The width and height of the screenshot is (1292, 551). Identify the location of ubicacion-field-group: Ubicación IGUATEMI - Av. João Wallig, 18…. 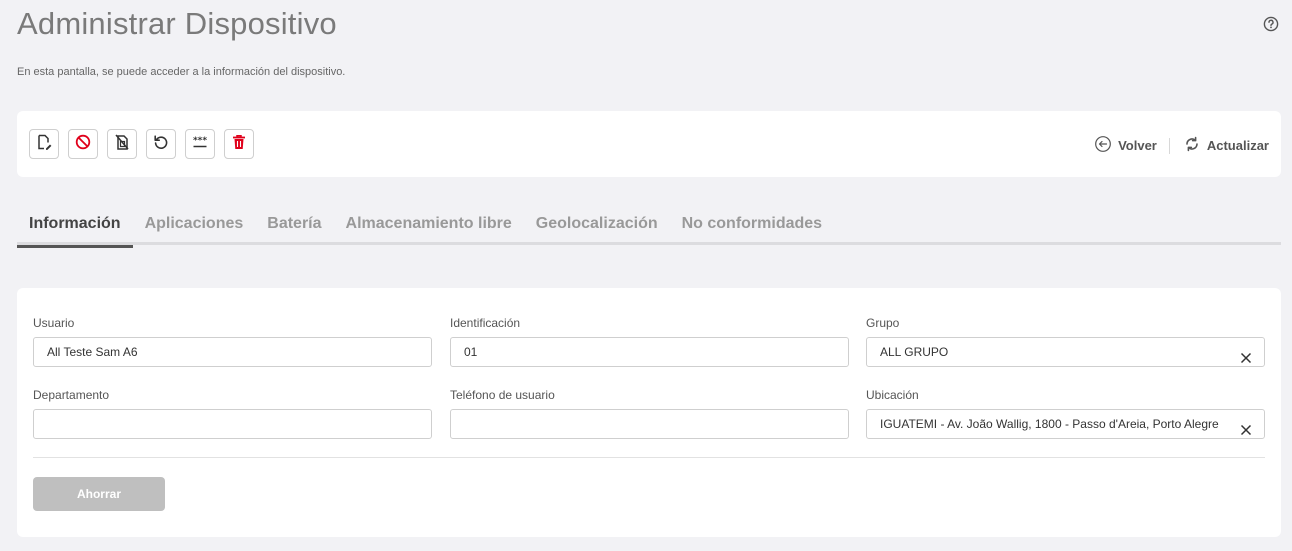
(1065, 413).